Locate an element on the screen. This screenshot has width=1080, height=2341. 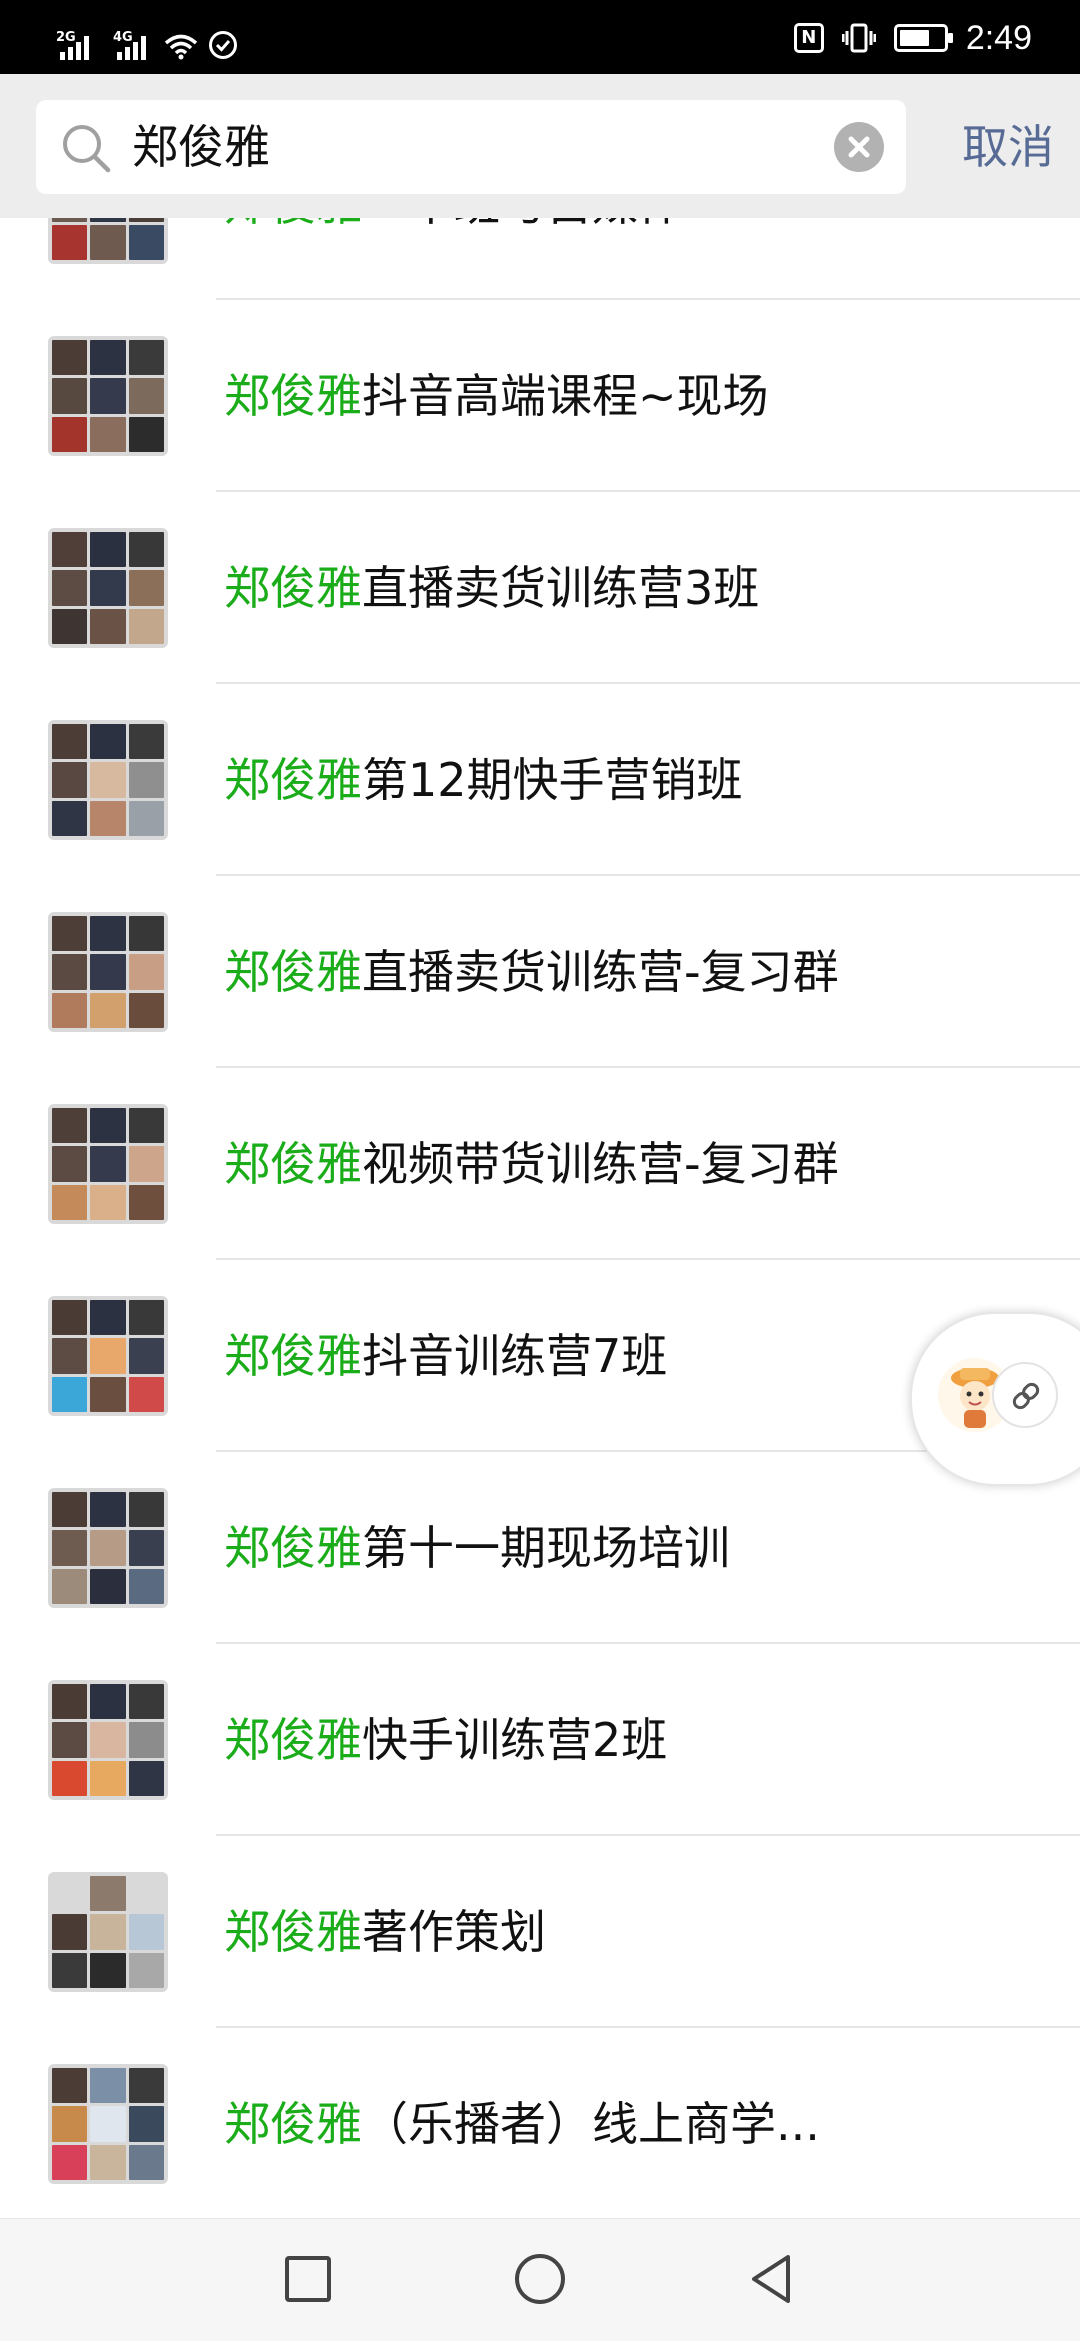
clock: 2:49 is located at coordinates (998, 37).